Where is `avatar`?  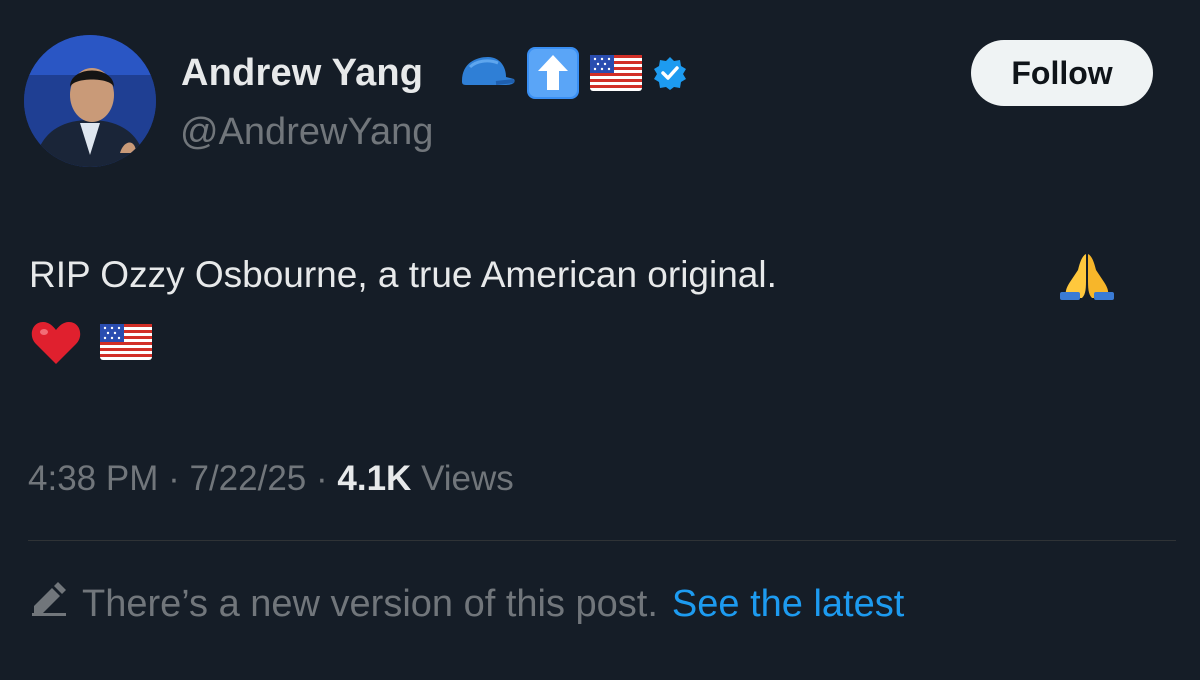 avatar is located at coordinates (90, 101).